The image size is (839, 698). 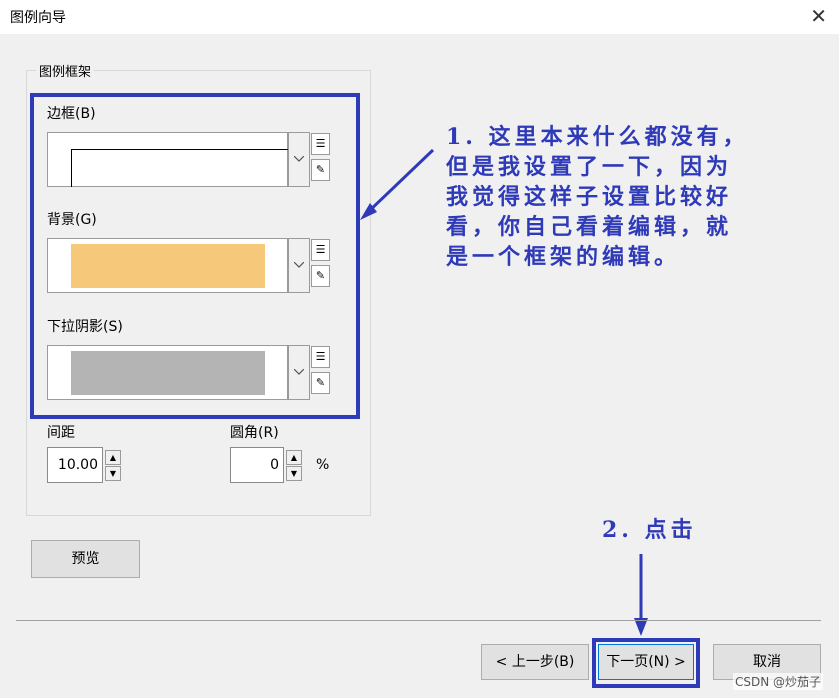 What do you see at coordinates (777, 681) in the screenshot?
I see `watermark: CSDN @炒茄子` at bounding box center [777, 681].